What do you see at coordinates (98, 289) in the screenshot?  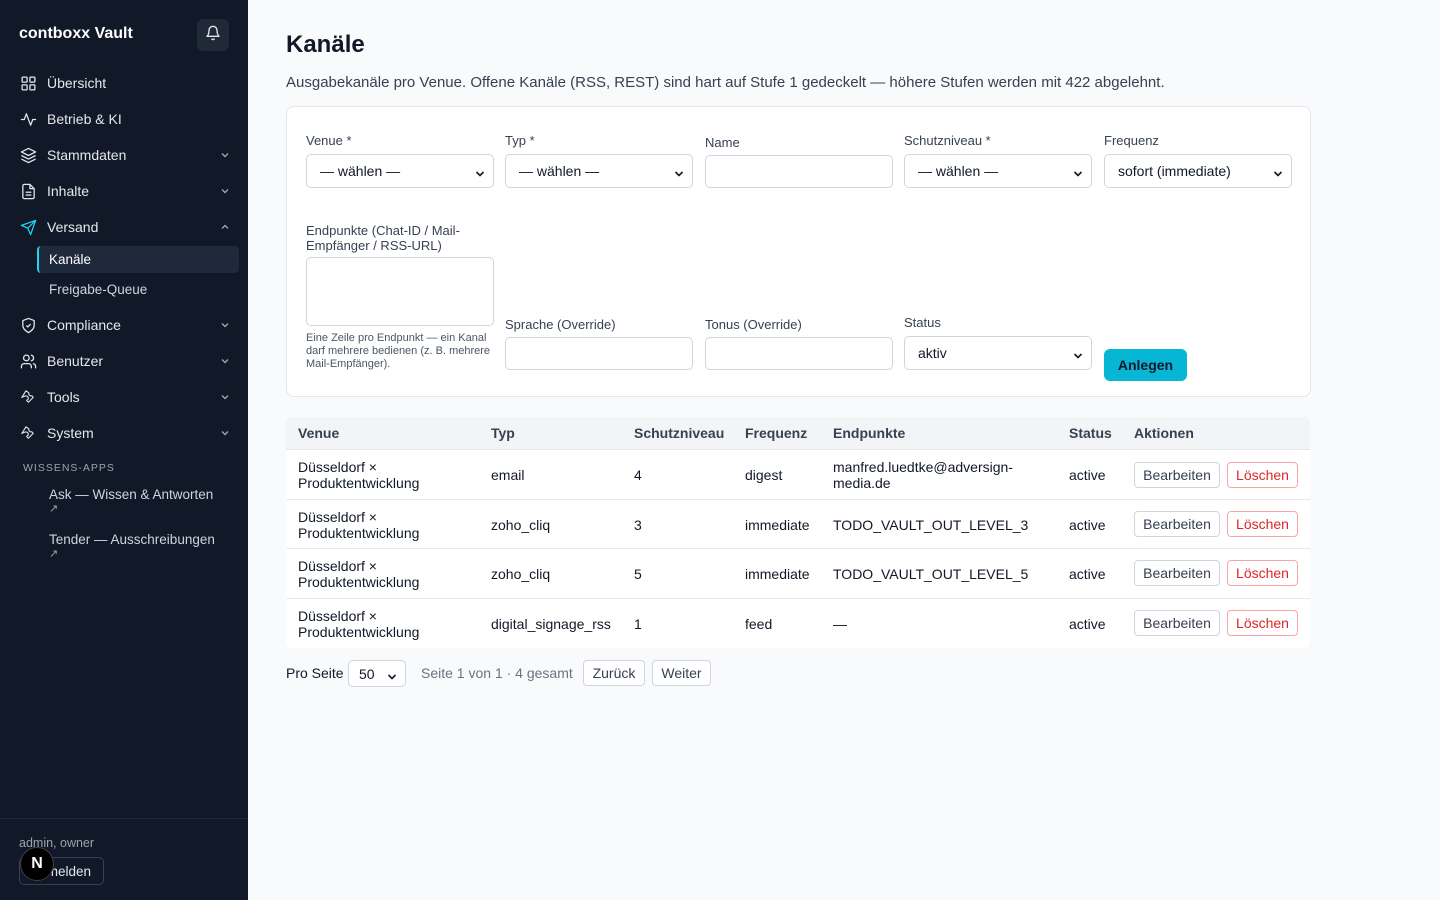 I see `sidebar-subitem-label: Freigabe-Queue` at bounding box center [98, 289].